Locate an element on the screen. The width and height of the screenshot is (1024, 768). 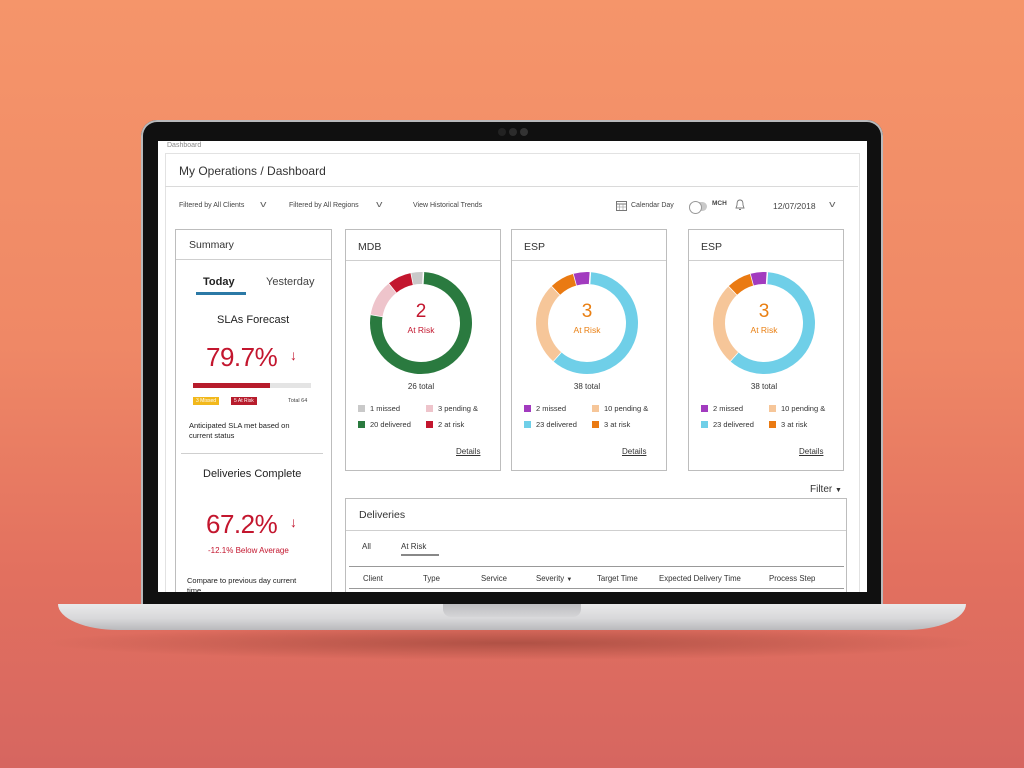
tab-at-risk-underline is located at coordinates (420, 555).